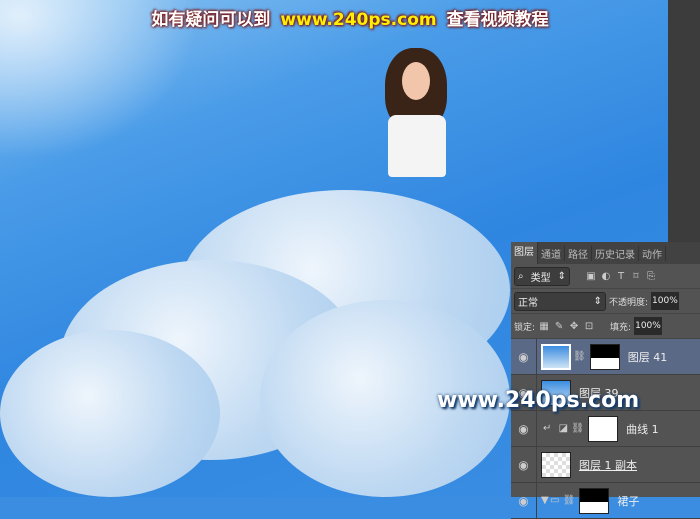  I want to click on tab-channels: 通道, so click(551, 253).